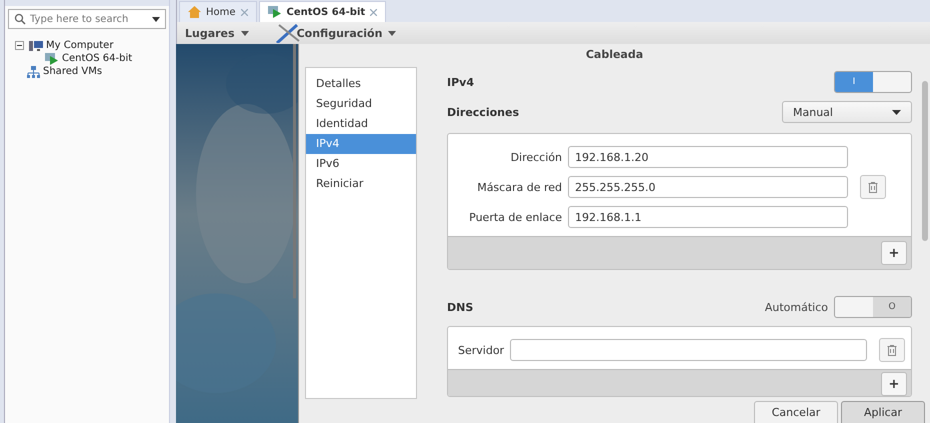 The width and height of the screenshot is (930, 423). What do you see at coordinates (688, 350) in the screenshot?
I see `input-field` at bounding box center [688, 350].